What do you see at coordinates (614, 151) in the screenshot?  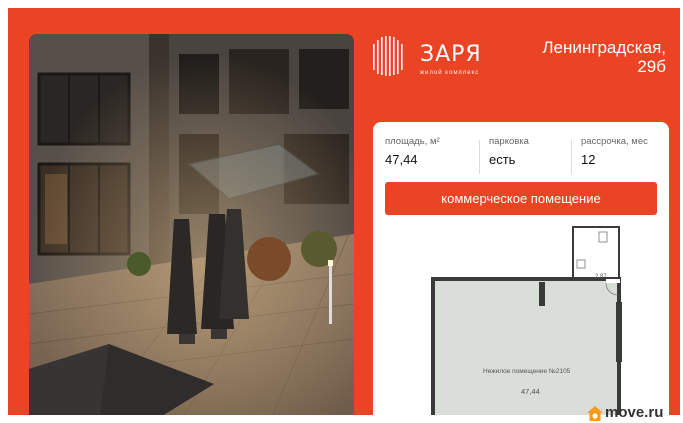 I see `stat-installment: рассрочка, мес 12` at bounding box center [614, 151].